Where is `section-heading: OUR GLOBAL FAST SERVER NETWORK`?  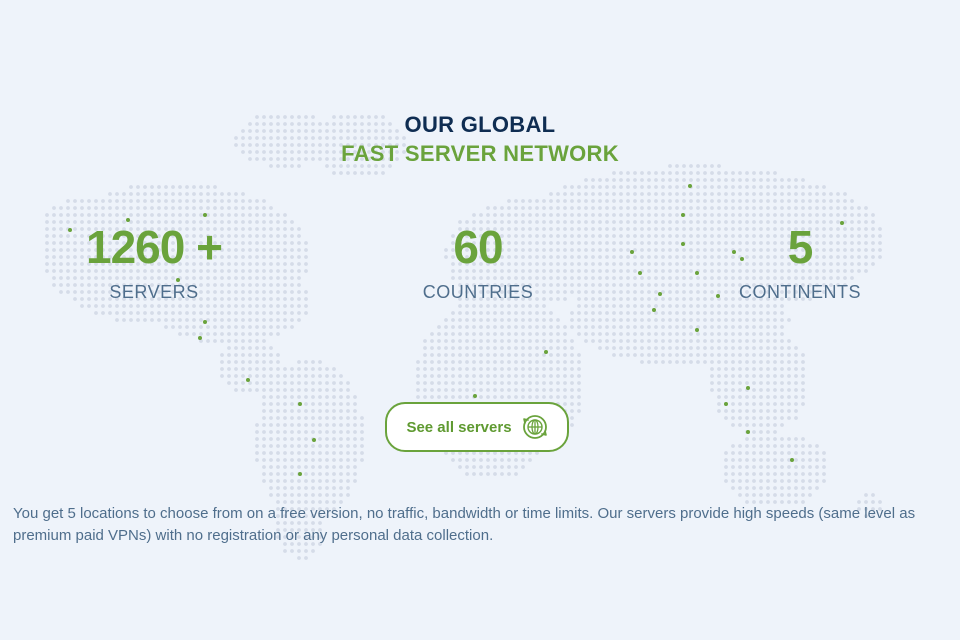
section-heading: OUR GLOBAL FAST SERVER NETWORK is located at coordinates (480, 139).